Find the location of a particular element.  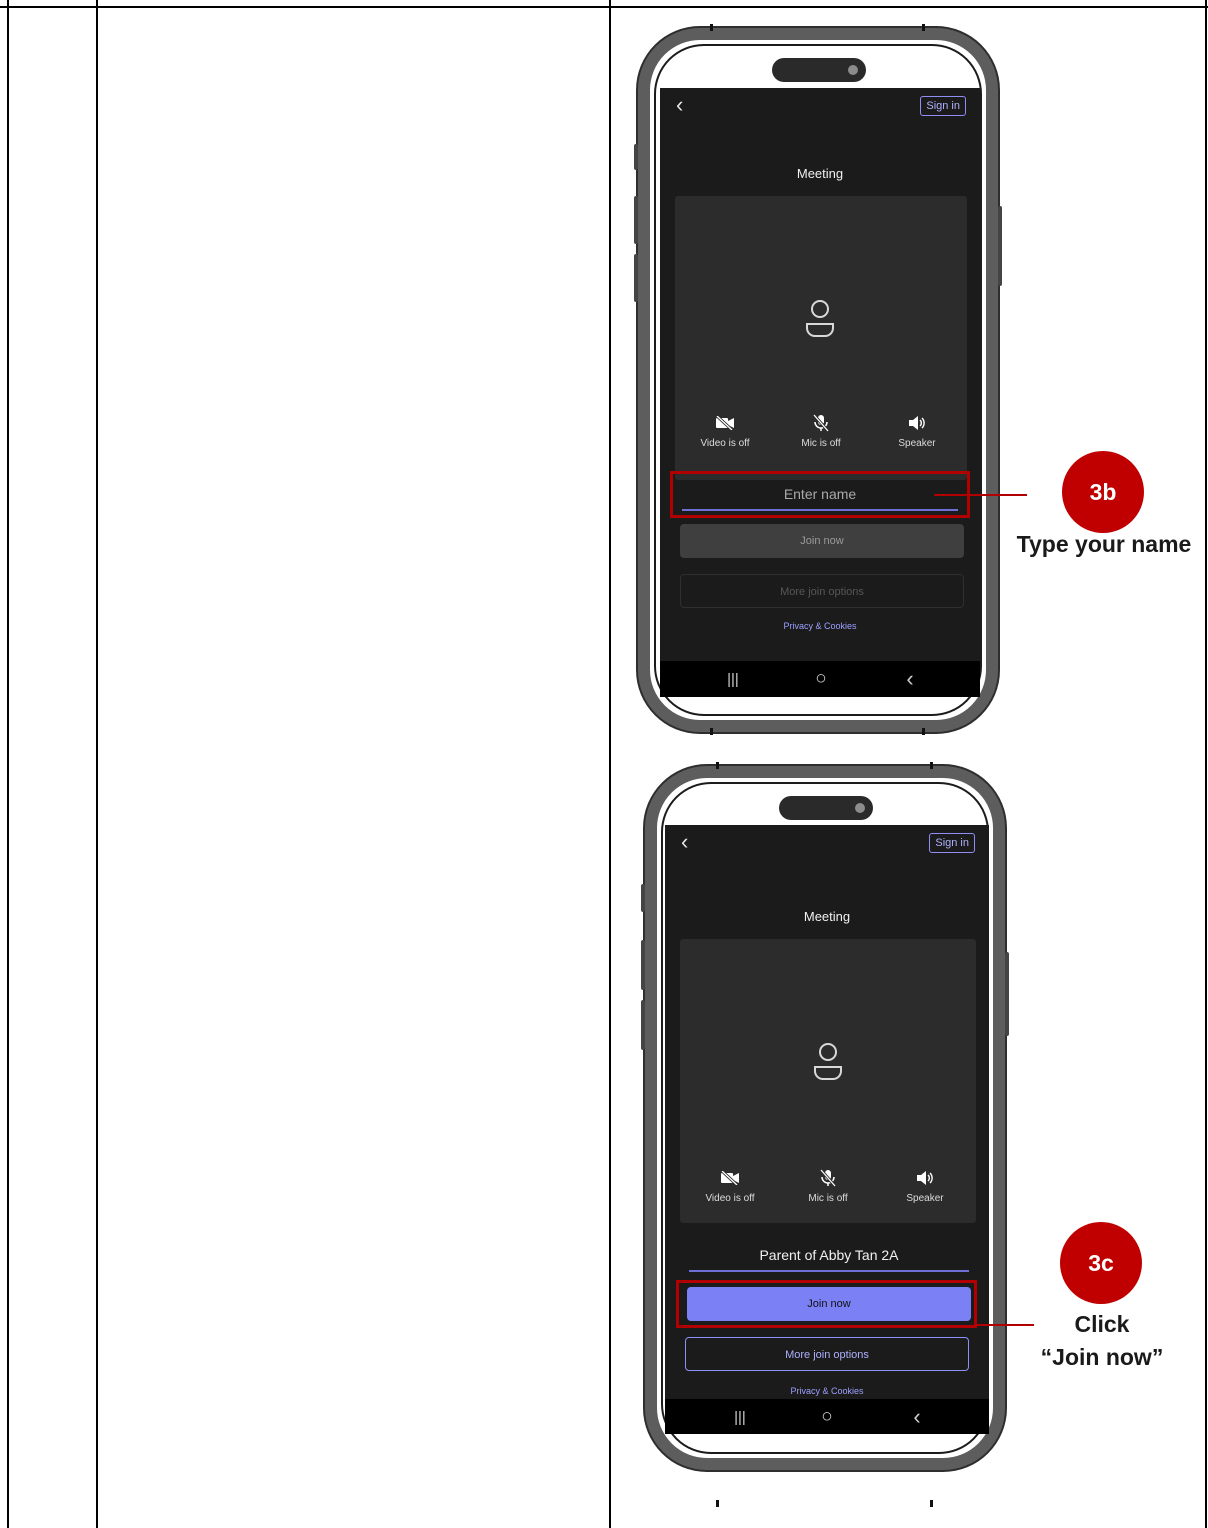

join-now-highlight is located at coordinates (826, 1304).